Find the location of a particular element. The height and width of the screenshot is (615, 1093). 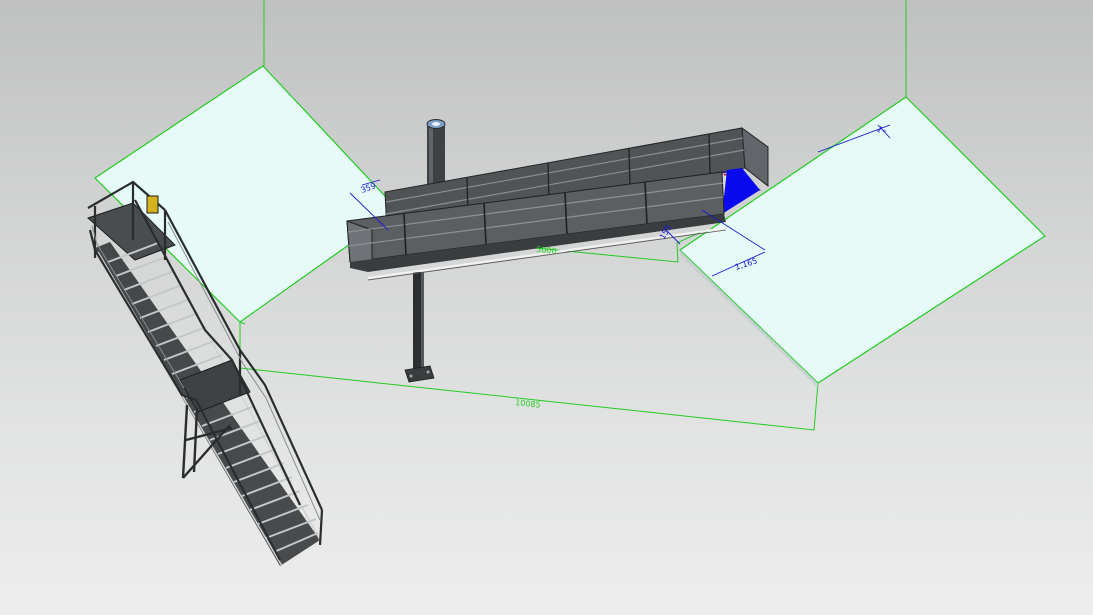

dimension-label-bridge: 5000 is located at coordinates (546, 250).